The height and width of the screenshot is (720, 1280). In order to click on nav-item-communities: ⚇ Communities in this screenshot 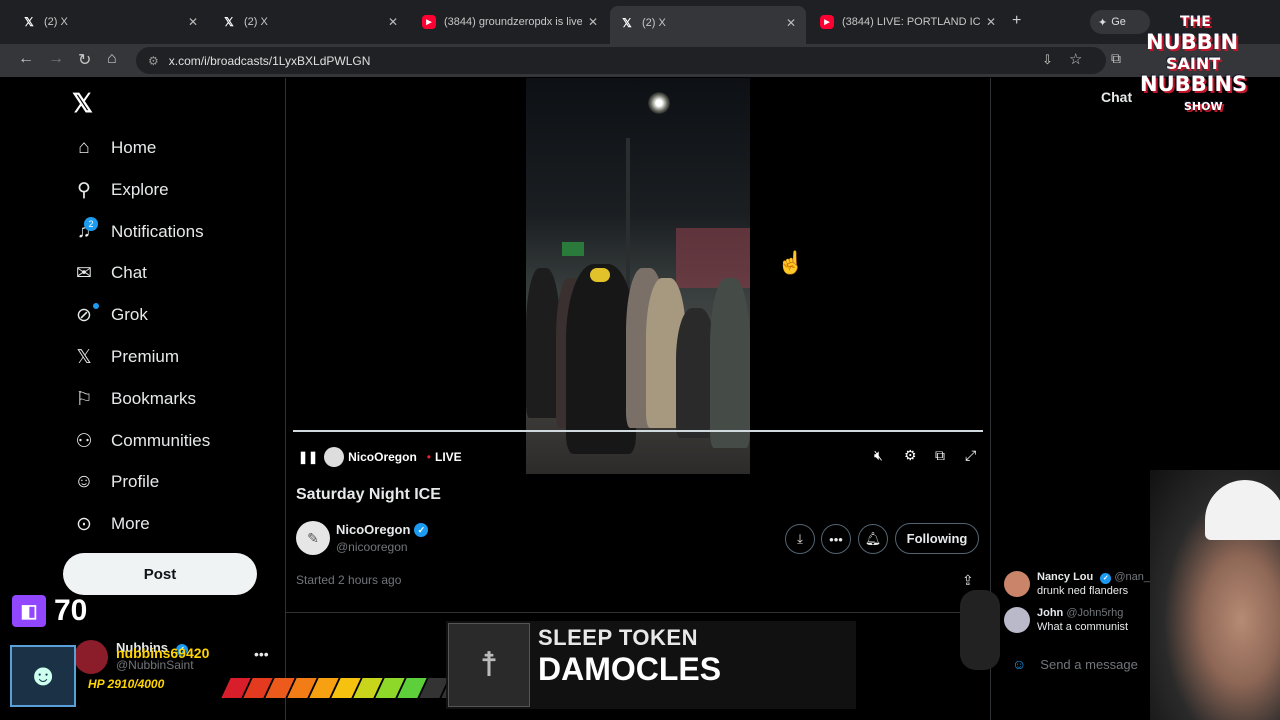, I will do `click(141, 441)`.